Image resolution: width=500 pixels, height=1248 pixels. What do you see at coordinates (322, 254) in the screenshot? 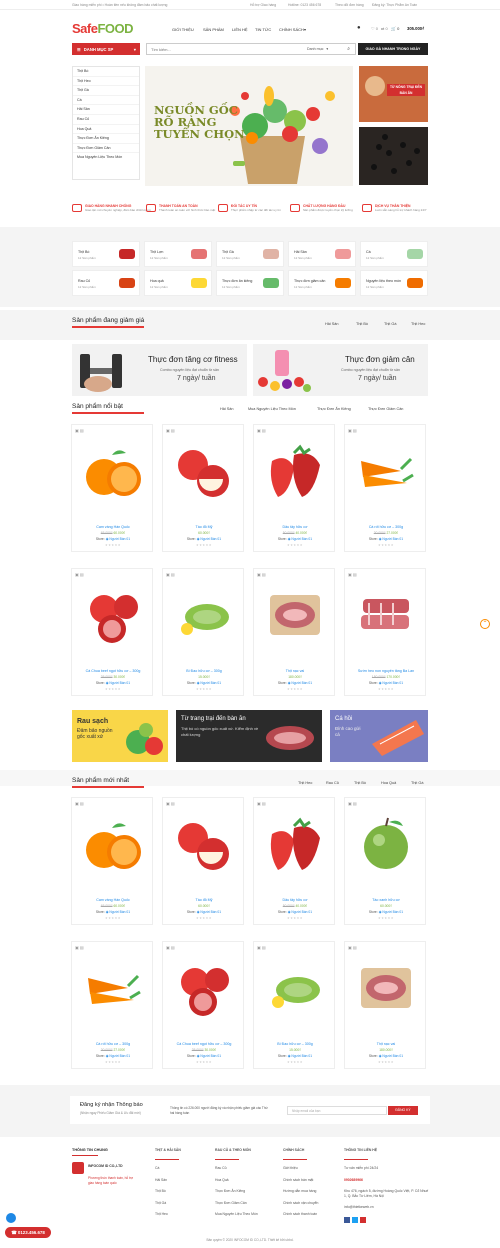
I see `category-card: Hải Sản 12 Sản phẩm` at bounding box center [322, 254].